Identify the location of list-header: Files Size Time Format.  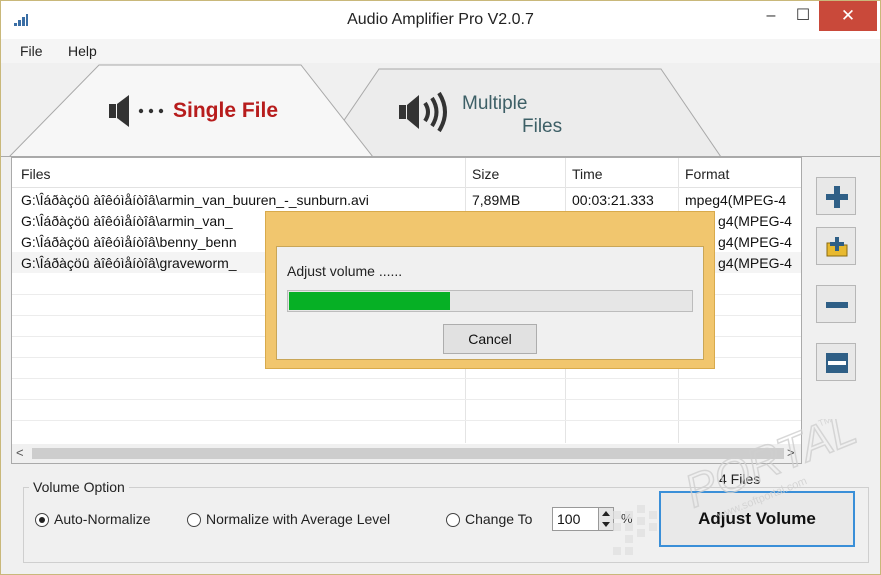
(406, 173).